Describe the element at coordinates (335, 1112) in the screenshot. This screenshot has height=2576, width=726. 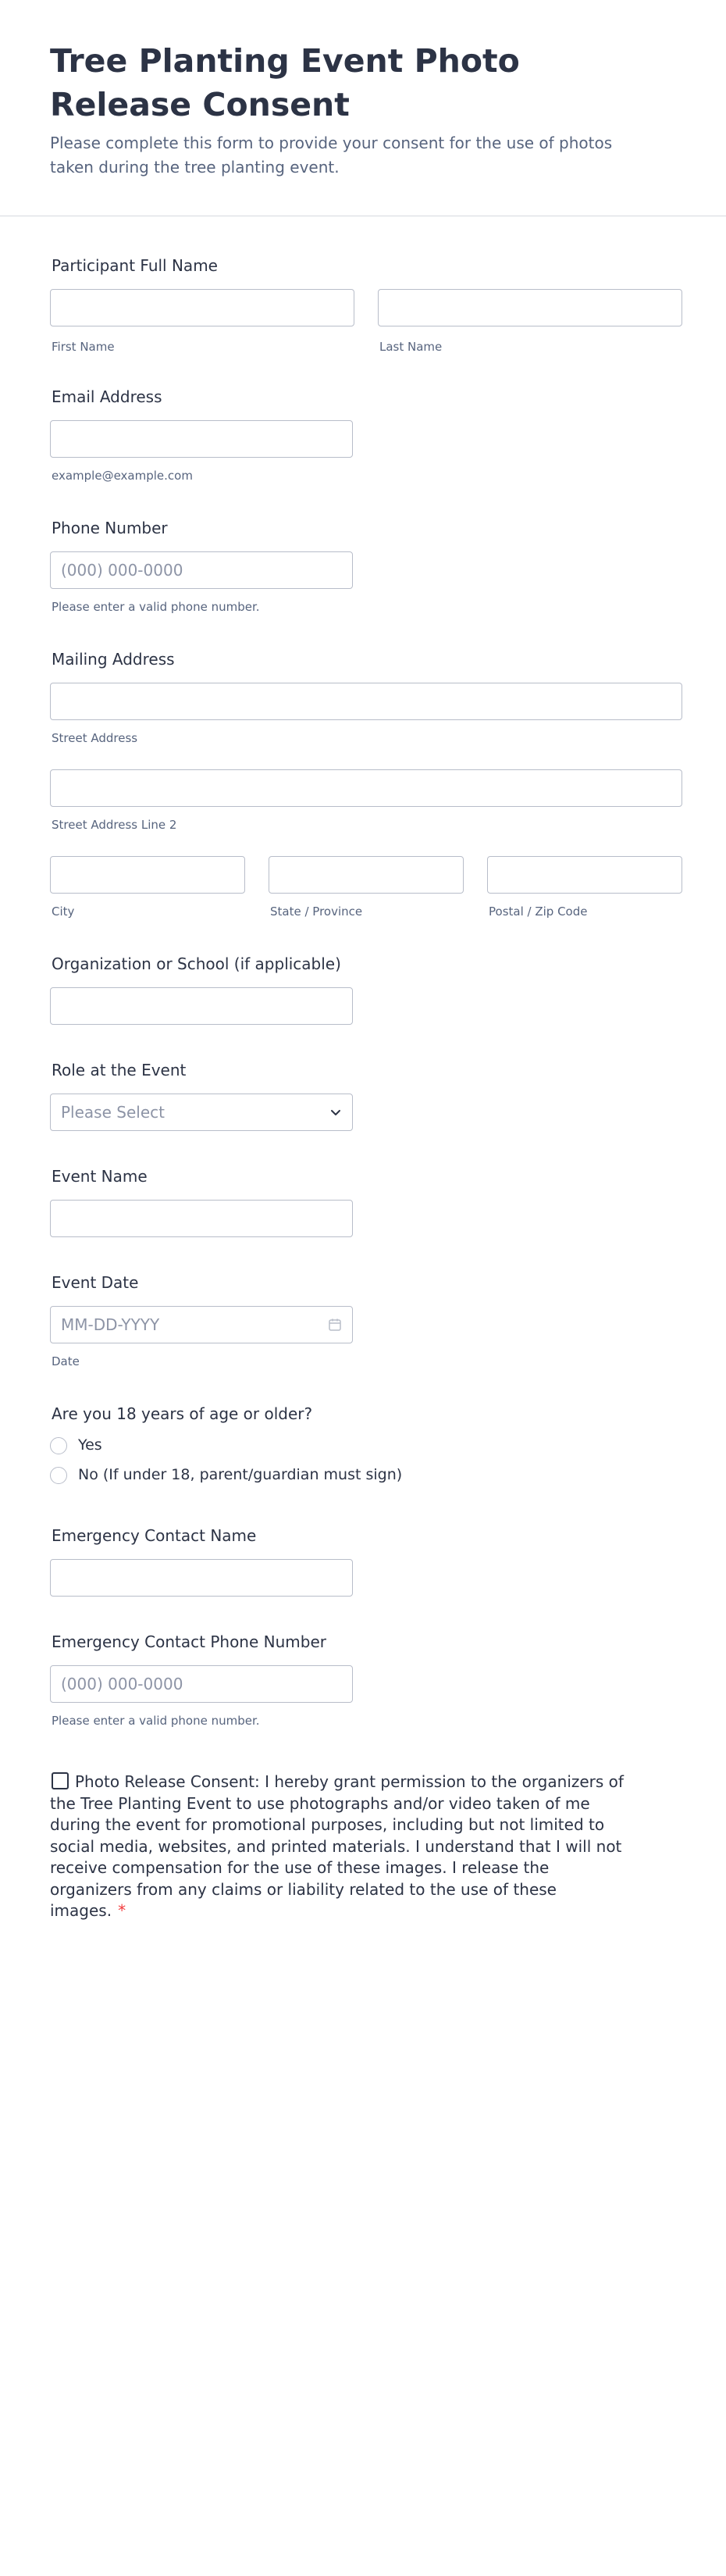
I see `chevron-down-icon` at that location.